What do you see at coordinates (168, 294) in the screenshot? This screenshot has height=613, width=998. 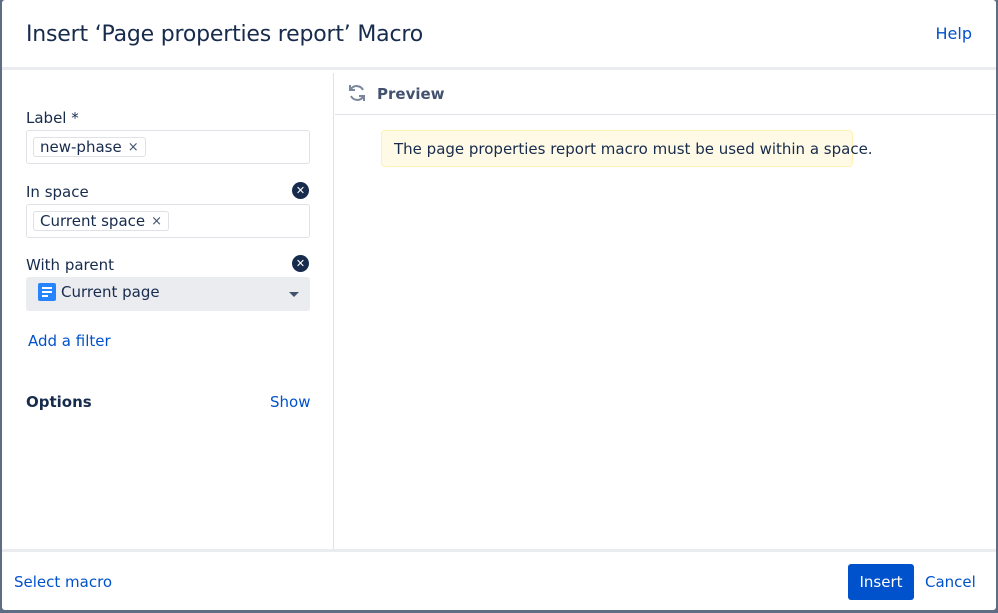 I see `parent-select: Current page` at bounding box center [168, 294].